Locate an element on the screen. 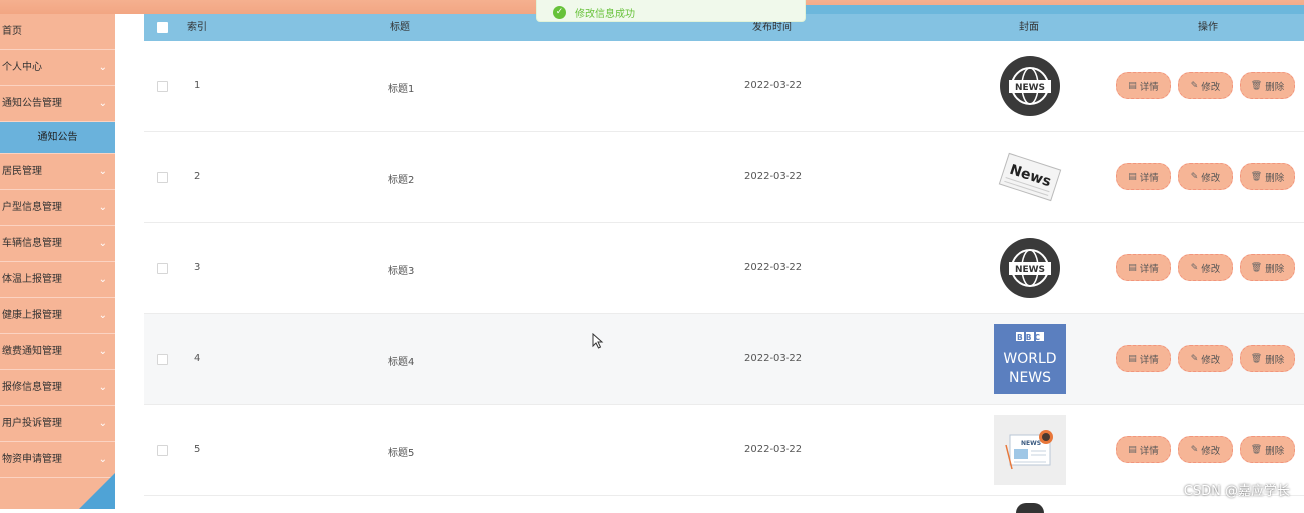 This screenshot has width=1304, height=513. row-index: 1 is located at coordinates (197, 85).